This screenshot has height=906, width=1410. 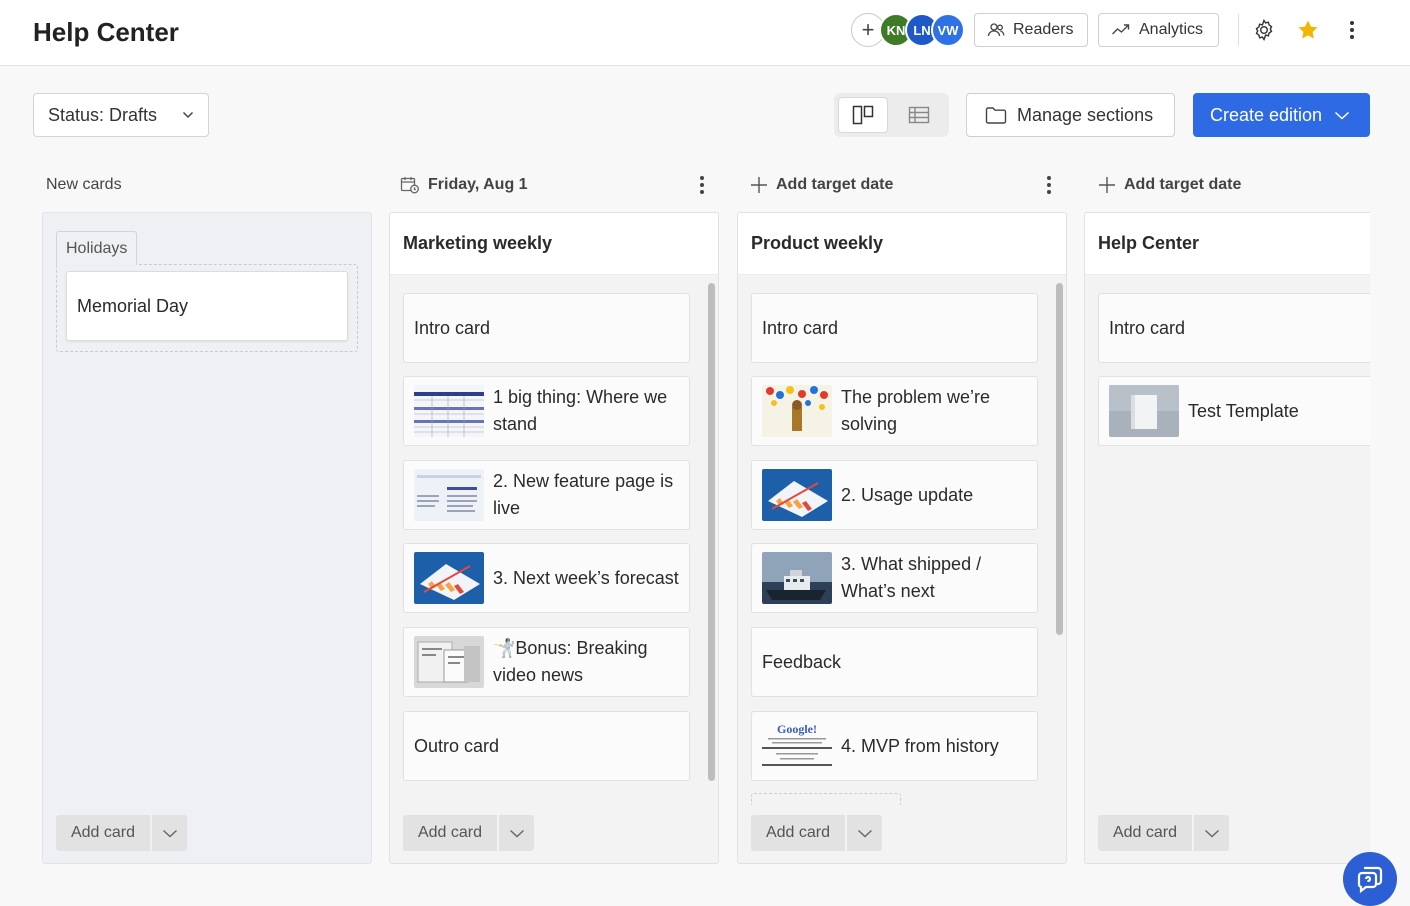 I want to click on story-card: Google! 4. MVP from history, so click(x=894, y=746).